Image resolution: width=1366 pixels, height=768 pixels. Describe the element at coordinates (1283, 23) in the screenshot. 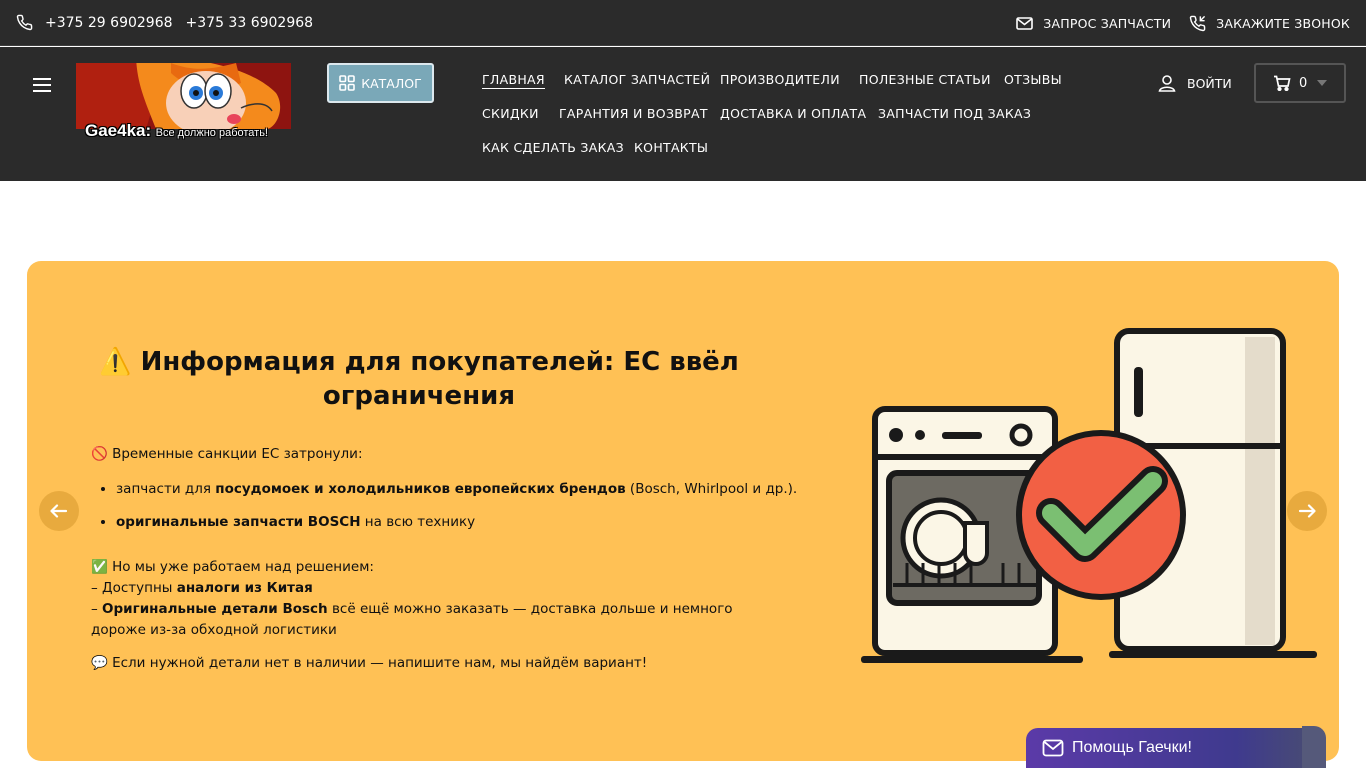

I see `callback-label: ЗАКАЖИТЕ ЗВОНОК` at that location.